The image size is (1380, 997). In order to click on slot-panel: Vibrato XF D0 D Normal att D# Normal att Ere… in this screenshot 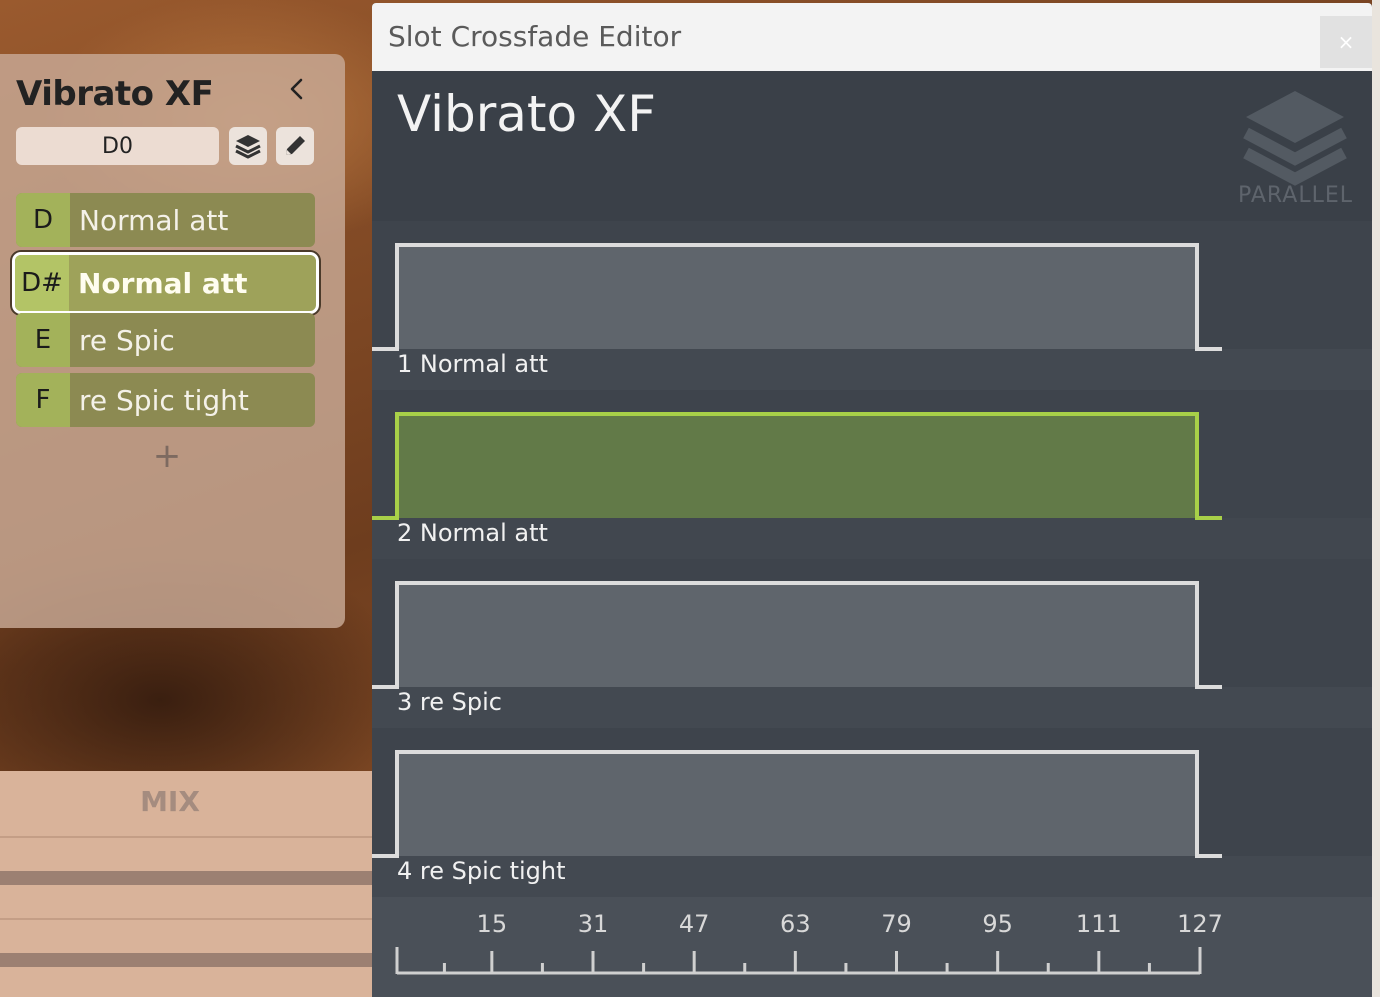, I will do `click(172, 341)`.